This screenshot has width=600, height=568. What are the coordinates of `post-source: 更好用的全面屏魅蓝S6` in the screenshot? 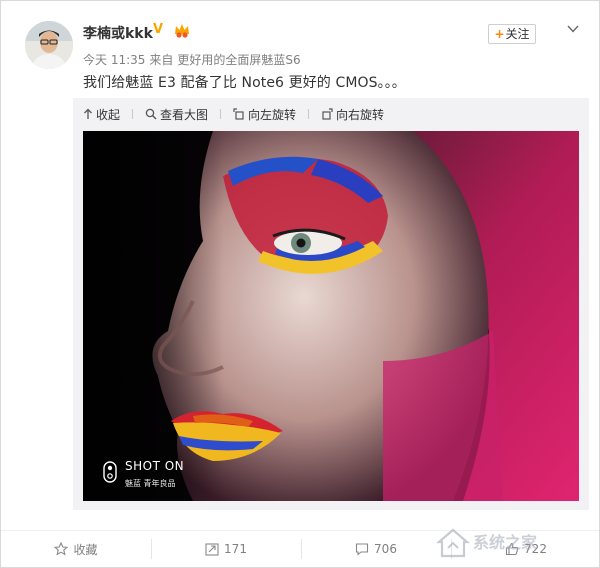 It's located at (238, 60).